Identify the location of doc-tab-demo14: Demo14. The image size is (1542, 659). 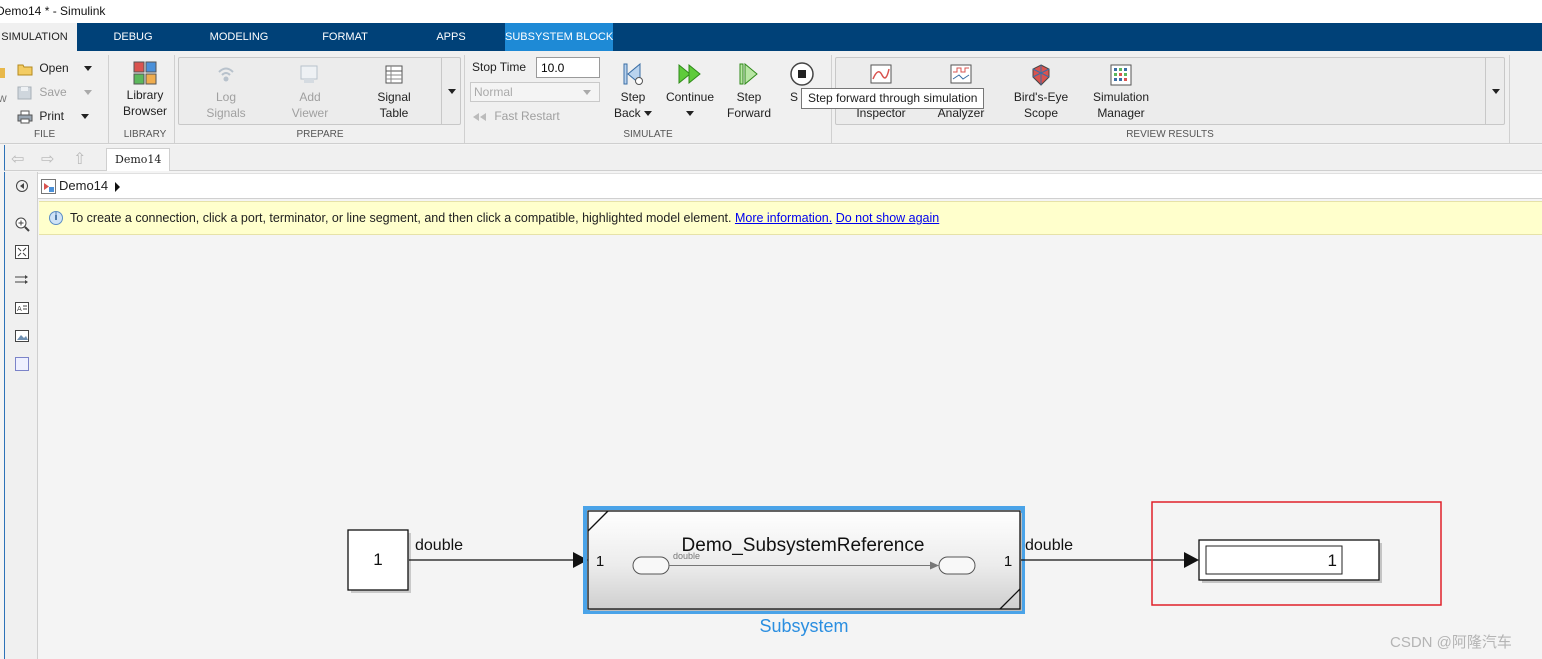
(138, 159).